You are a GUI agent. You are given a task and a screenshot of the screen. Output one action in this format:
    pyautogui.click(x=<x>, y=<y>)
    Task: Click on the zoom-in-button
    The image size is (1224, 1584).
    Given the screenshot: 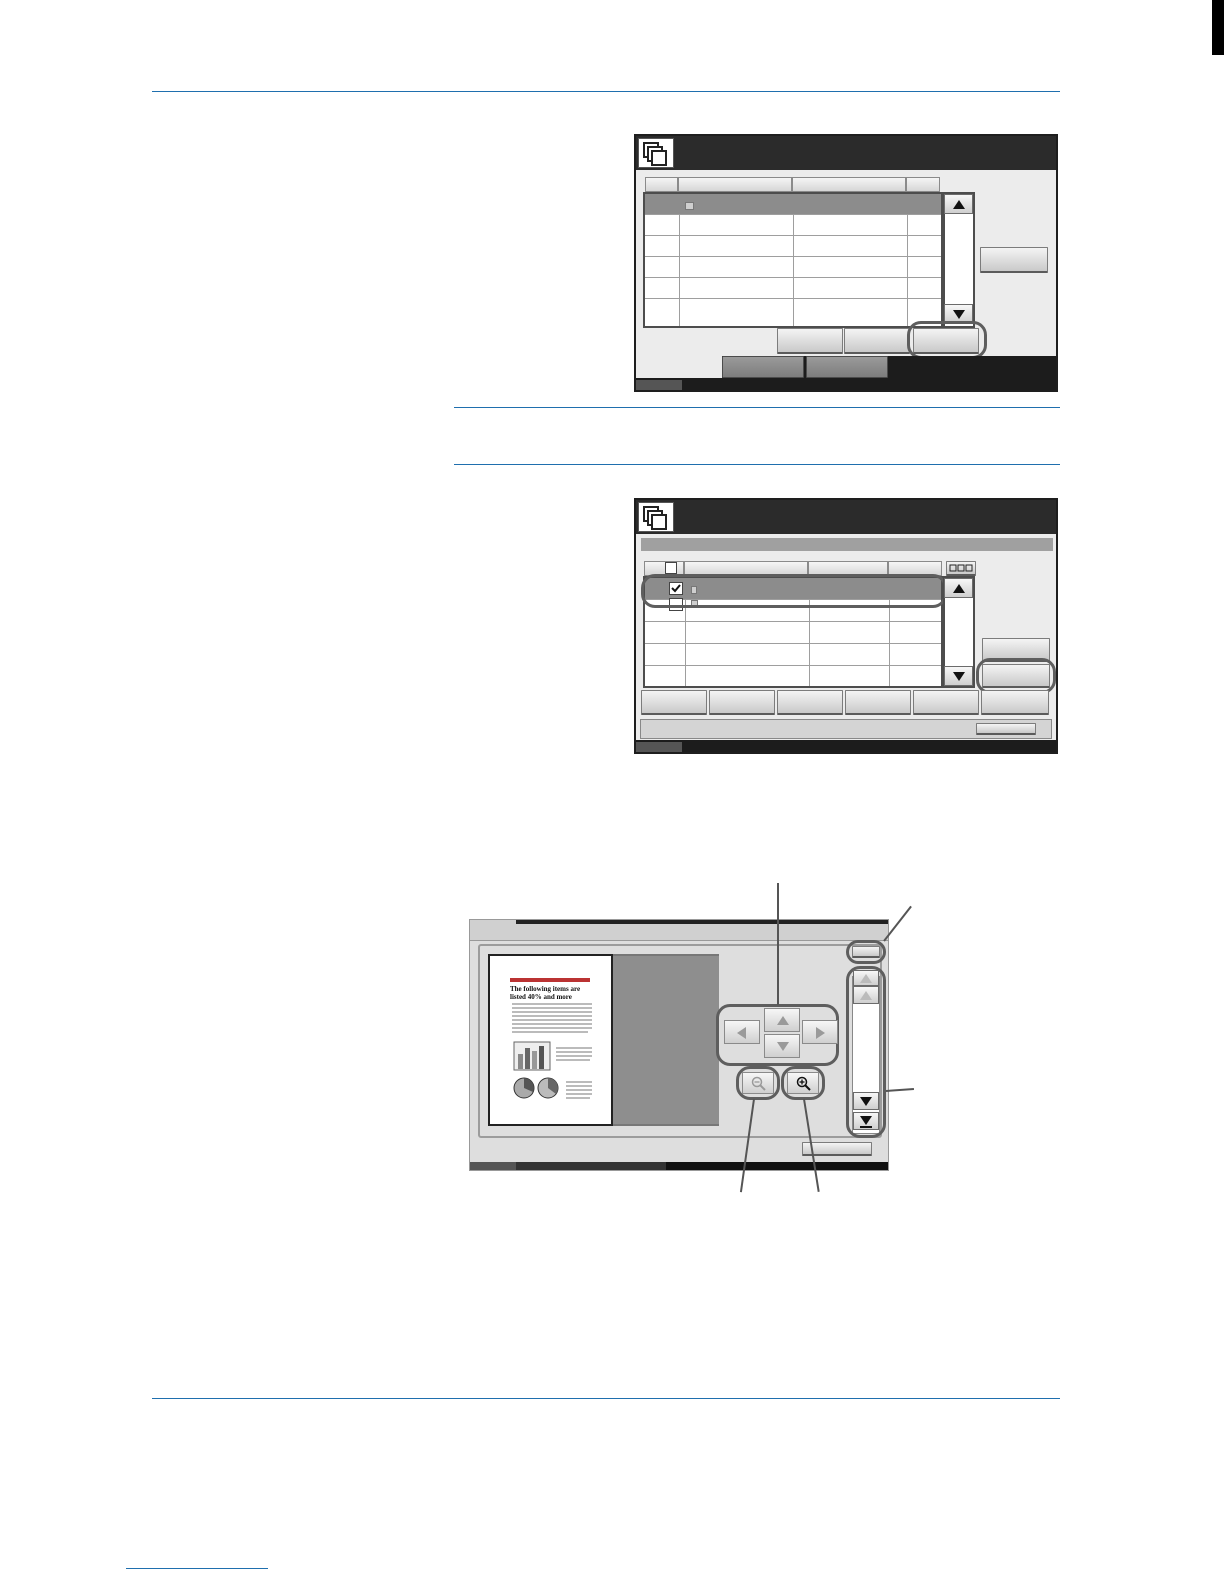 What is the action you would take?
    pyautogui.click(x=803, y=1083)
    